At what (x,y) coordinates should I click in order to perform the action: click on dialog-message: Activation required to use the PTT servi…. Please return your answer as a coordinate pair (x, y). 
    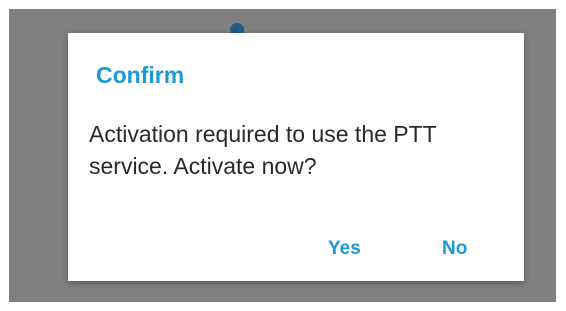
    Looking at the image, I should click on (263, 150).